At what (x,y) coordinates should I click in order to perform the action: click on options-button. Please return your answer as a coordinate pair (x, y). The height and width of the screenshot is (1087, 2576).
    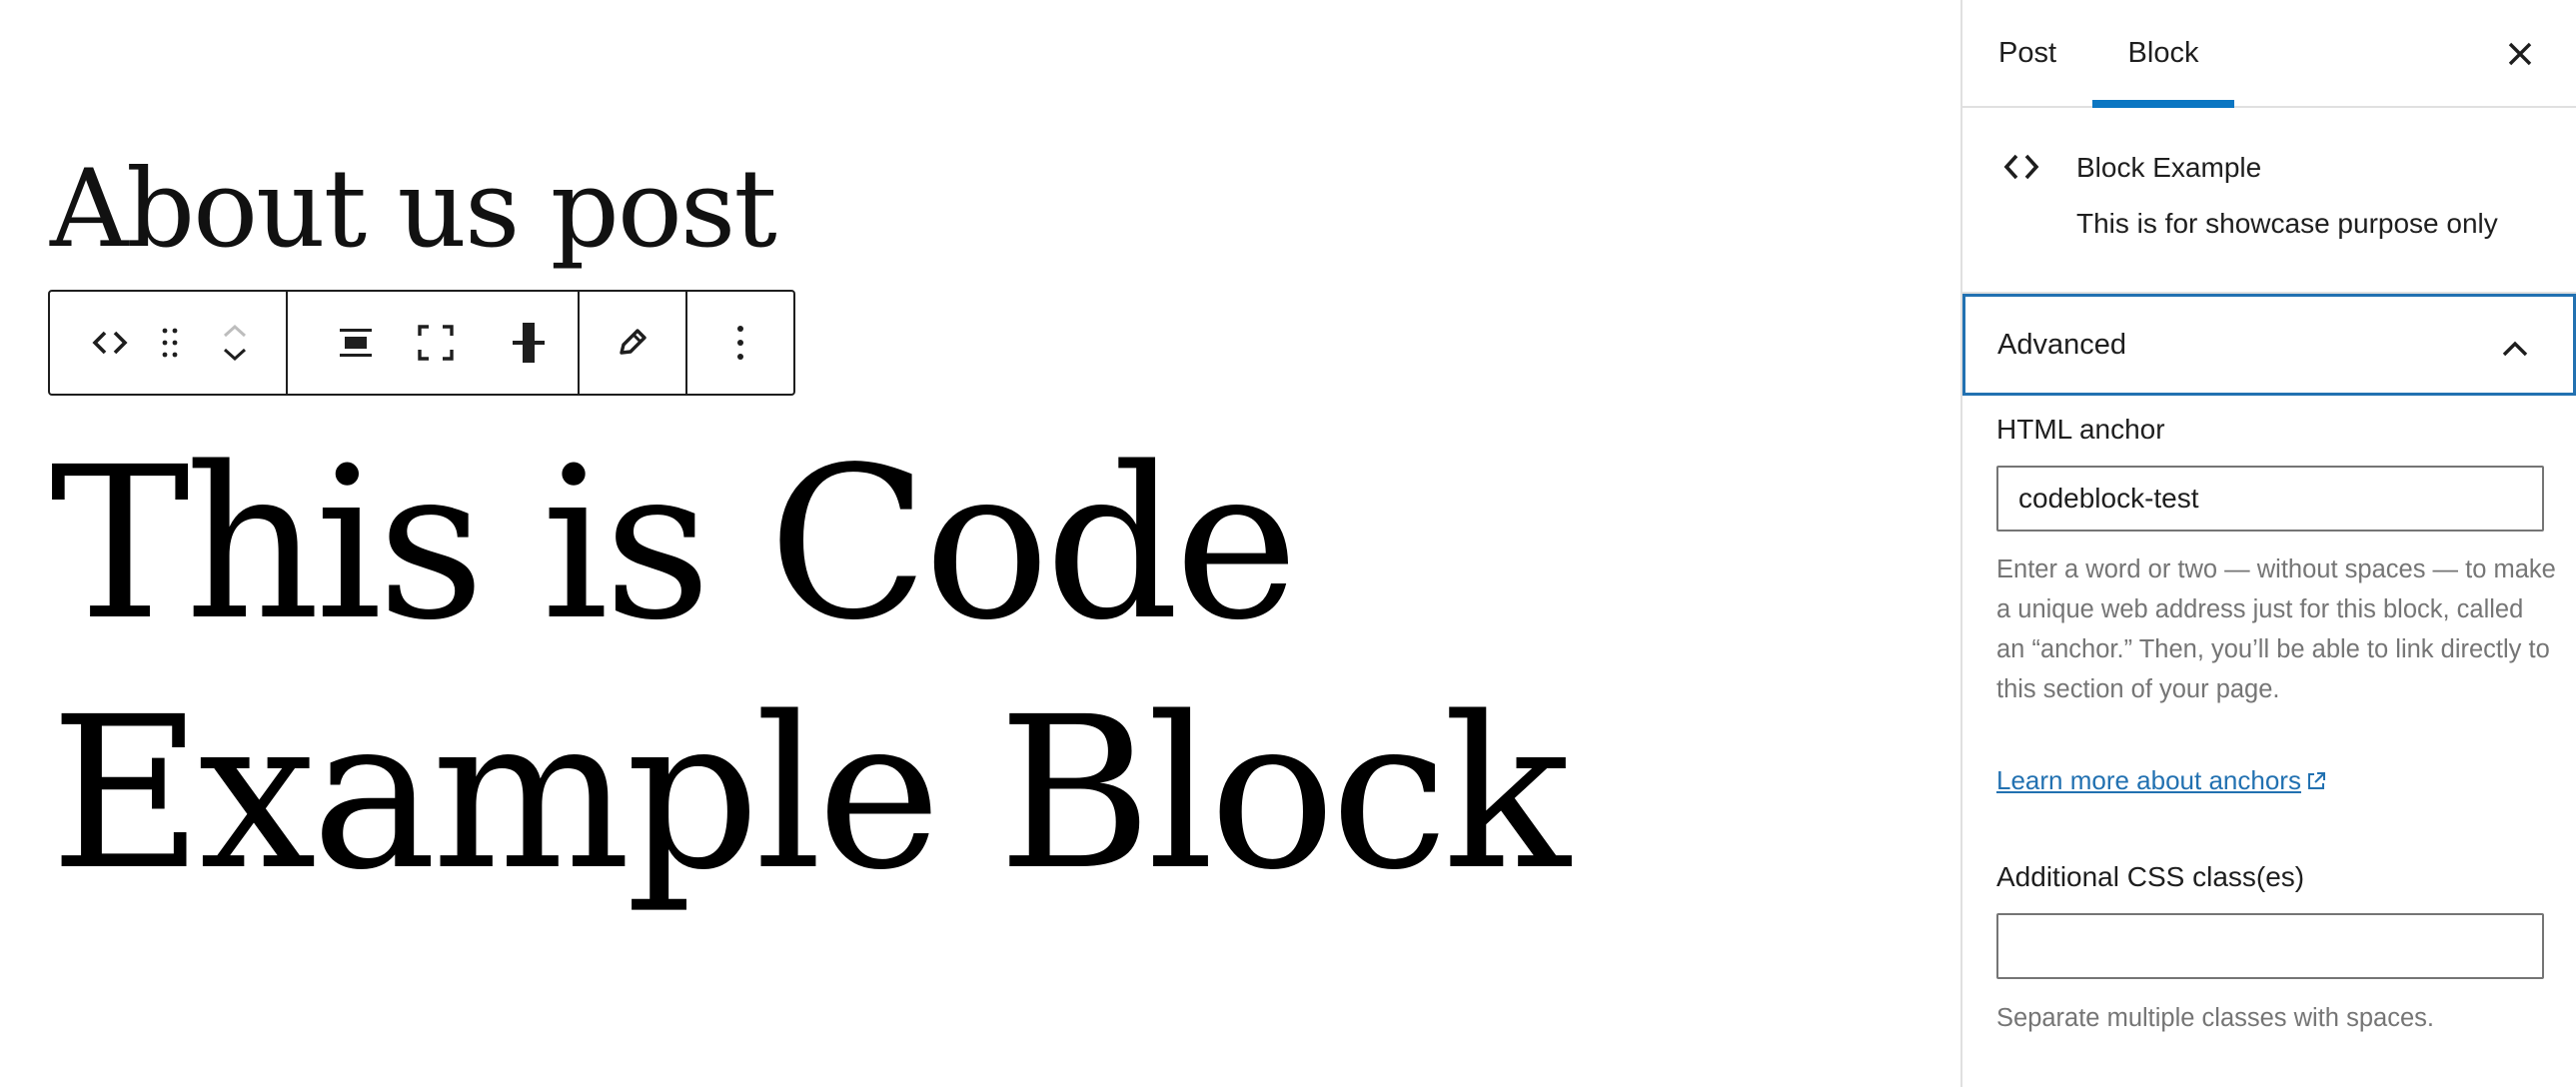
    Looking at the image, I should click on (740, 343).